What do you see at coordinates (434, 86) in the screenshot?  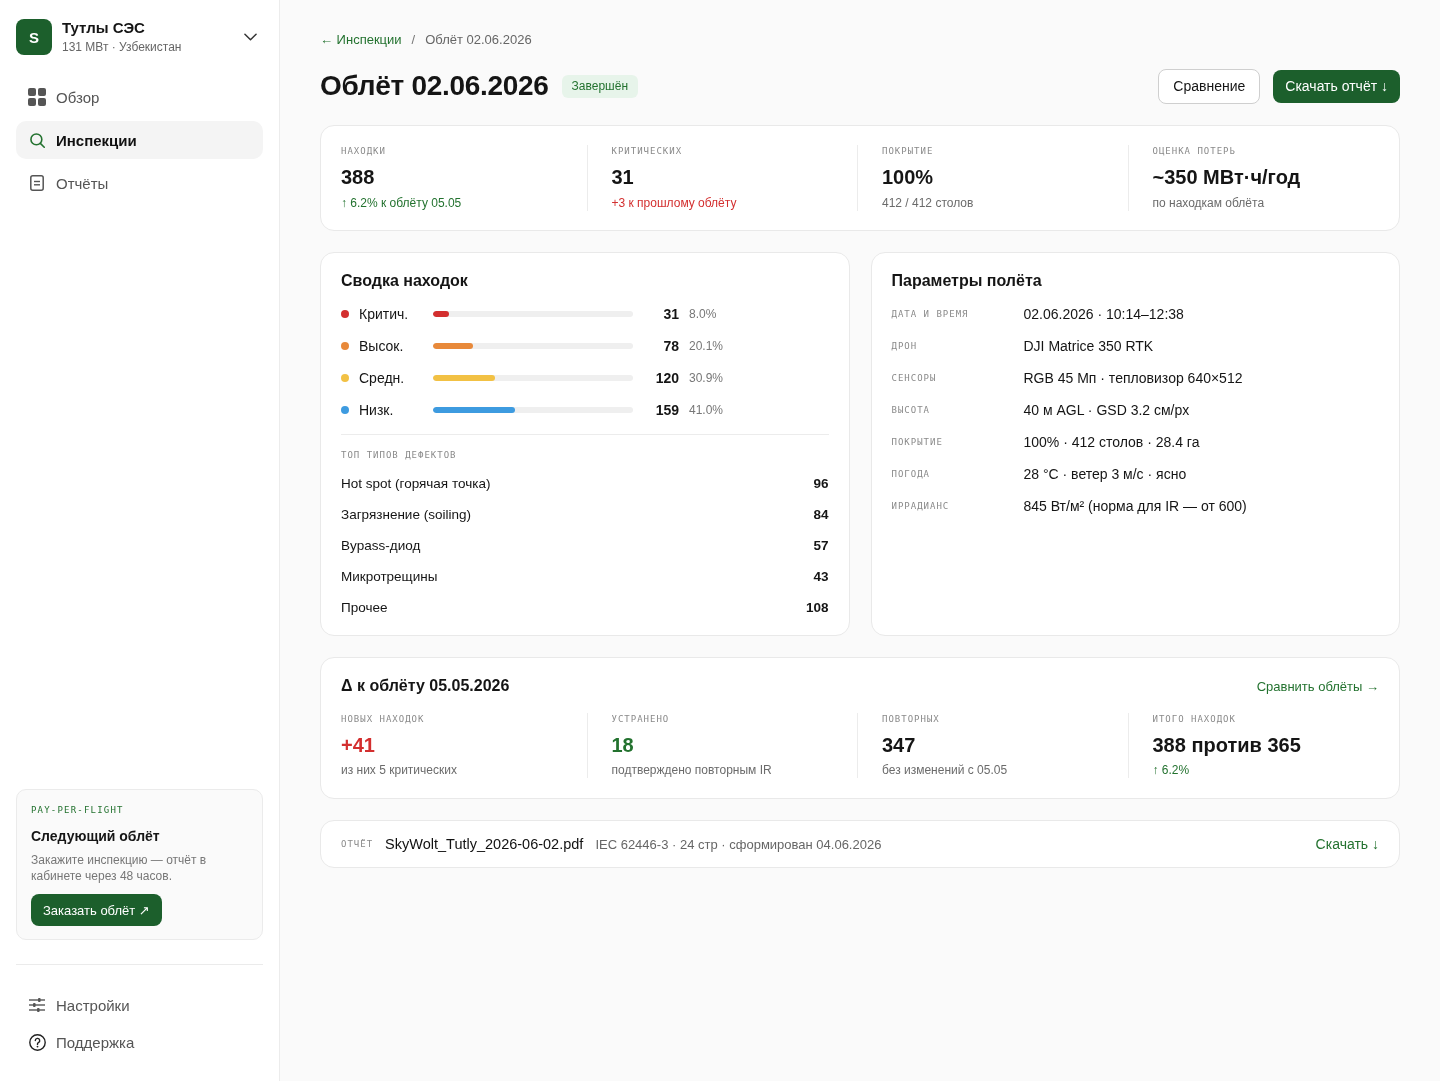 I see `page-title: Облёт 02.06.2026` at bounding box center [434, 86].